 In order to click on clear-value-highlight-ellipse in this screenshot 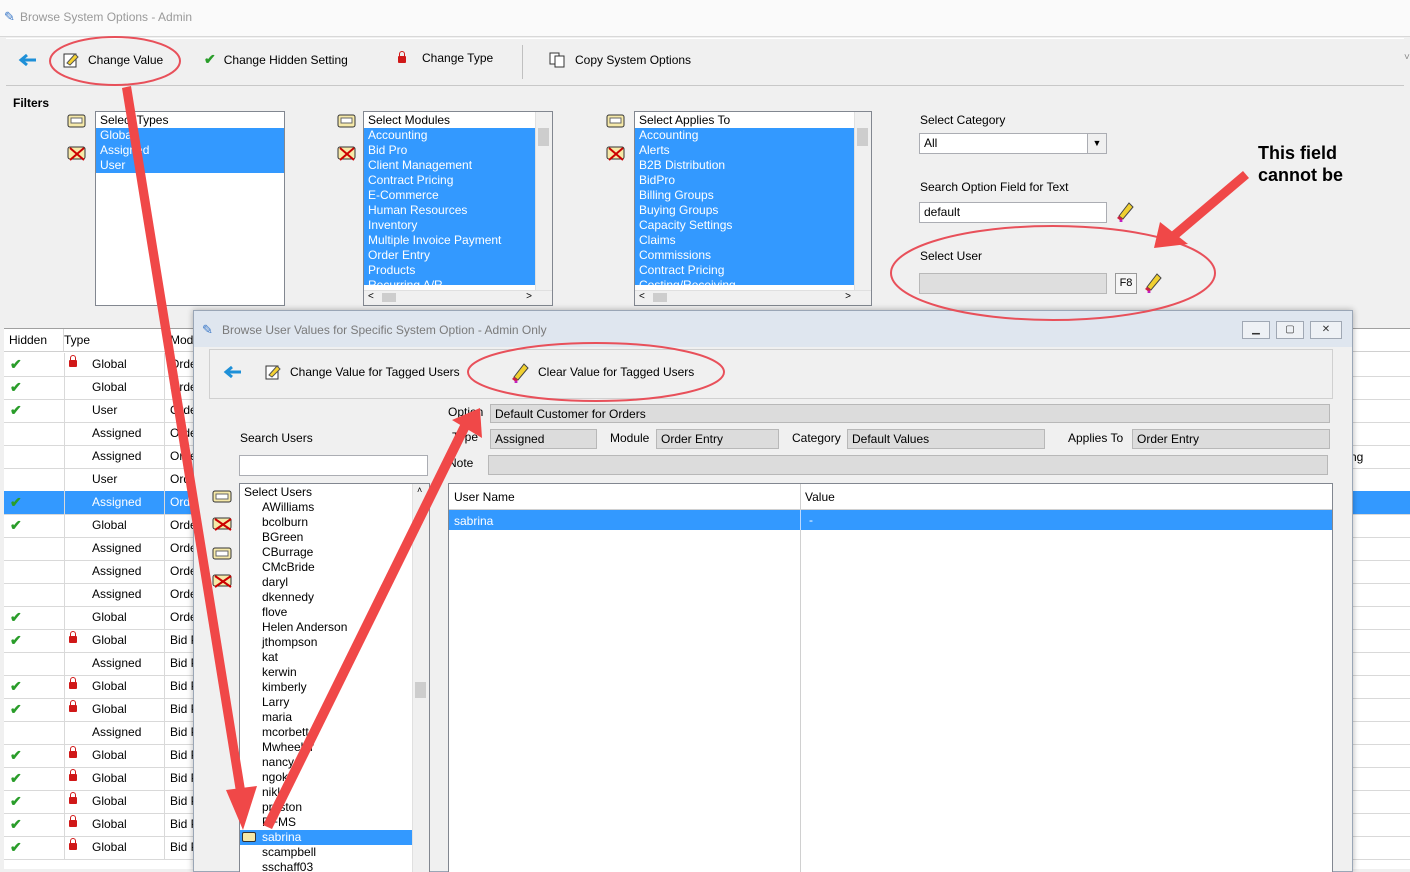, I will do `click(596, 372)`.